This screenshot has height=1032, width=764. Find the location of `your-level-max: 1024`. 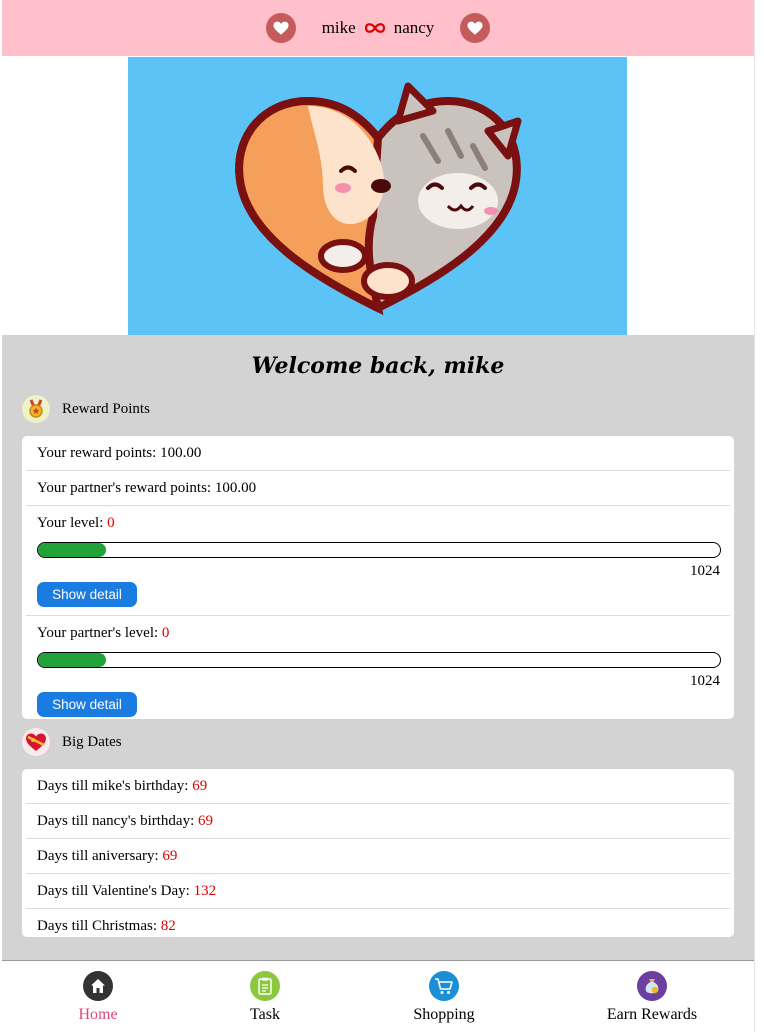

your-level-max: 1024 is located at coordinates (705, 571).